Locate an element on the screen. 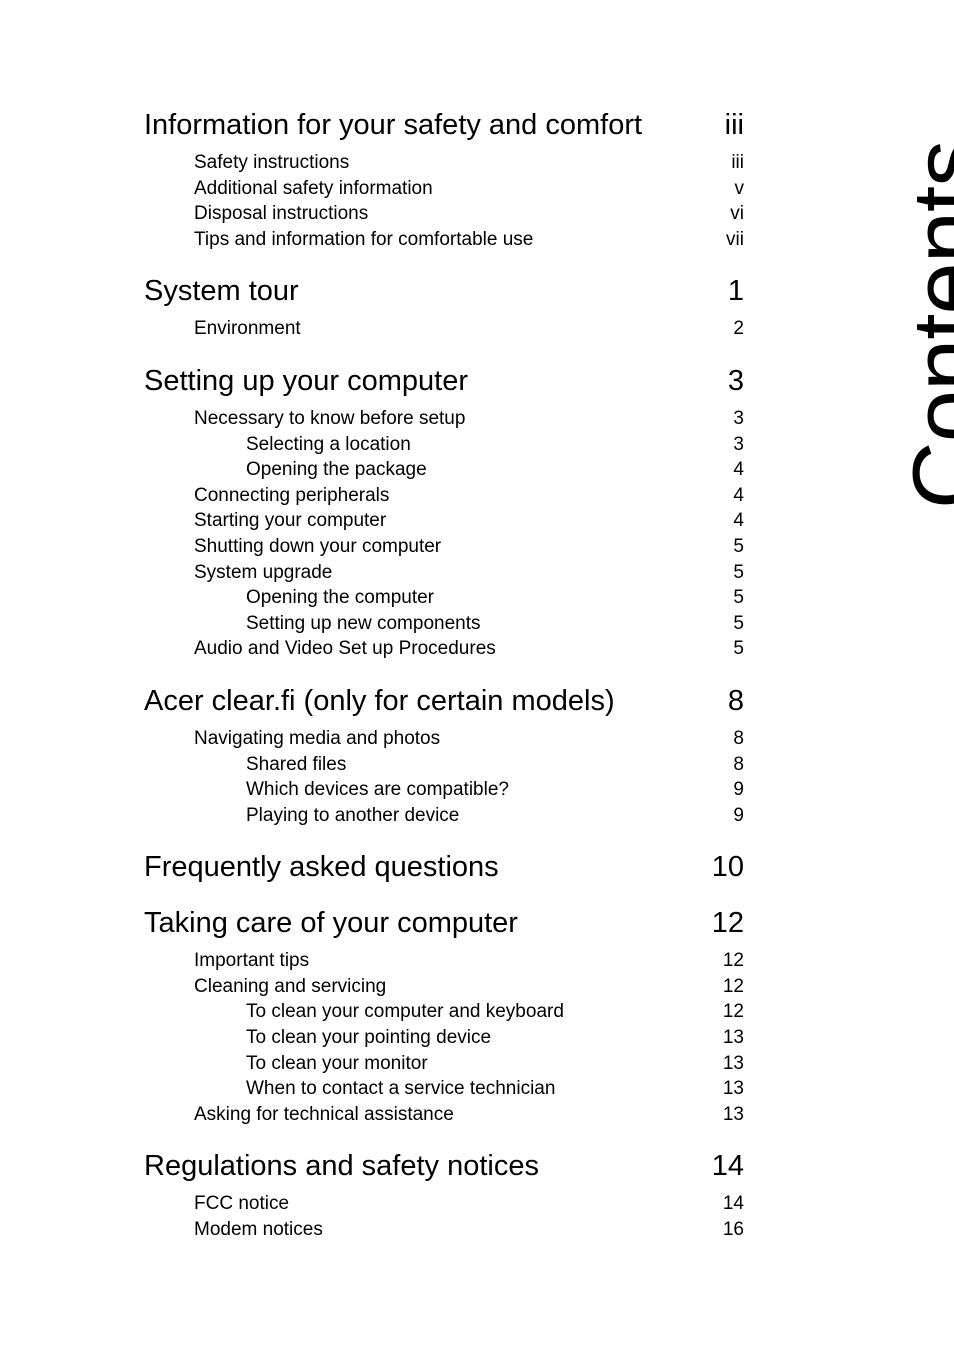  toc-section-entry: System upgrade 5 is located at coordinates (469, 573).